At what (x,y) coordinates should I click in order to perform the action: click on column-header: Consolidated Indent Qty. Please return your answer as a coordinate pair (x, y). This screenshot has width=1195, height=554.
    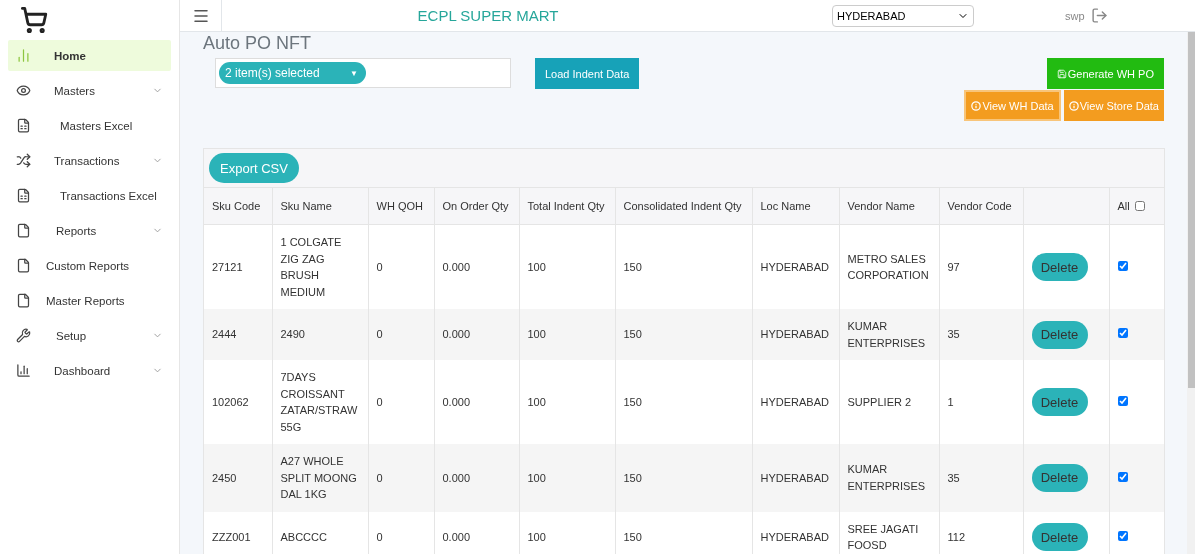
    Looking at the image, I should click on (683, 206).